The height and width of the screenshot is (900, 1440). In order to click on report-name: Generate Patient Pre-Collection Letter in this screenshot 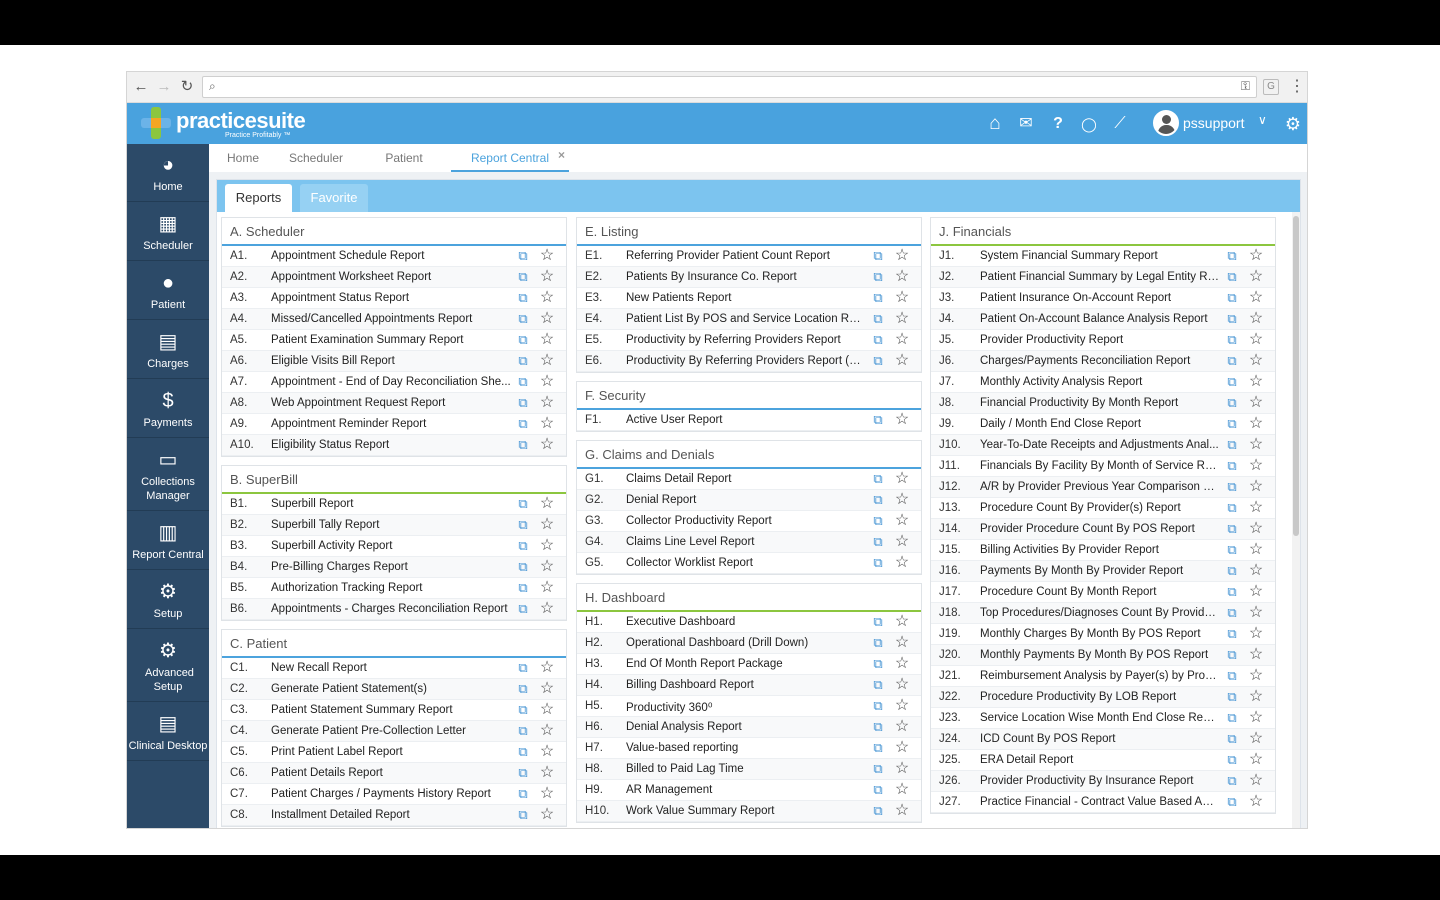, I will do `click(391, 731)`.